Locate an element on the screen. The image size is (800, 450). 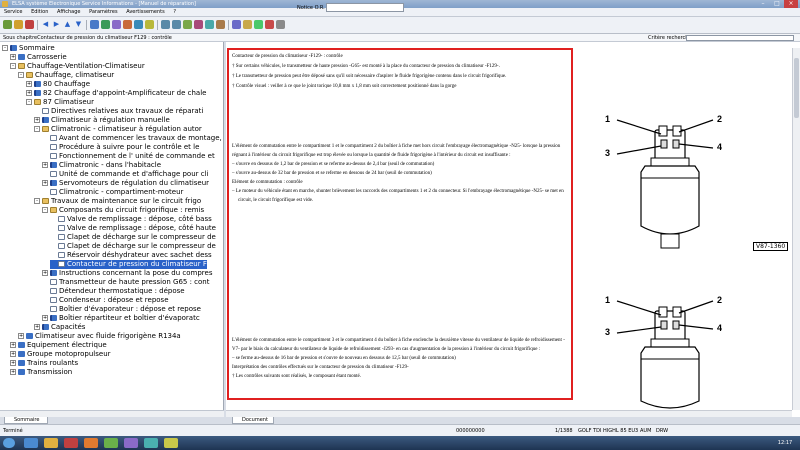
bookmark-icon is located at coordinates (187, 24).